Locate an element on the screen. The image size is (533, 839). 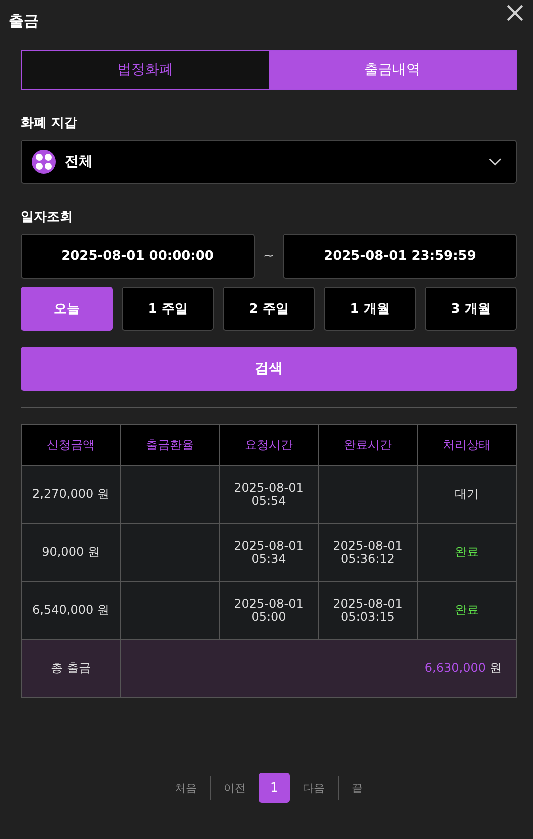
table-cell: 2,270,000 원 is located at coordinates (71, 494).